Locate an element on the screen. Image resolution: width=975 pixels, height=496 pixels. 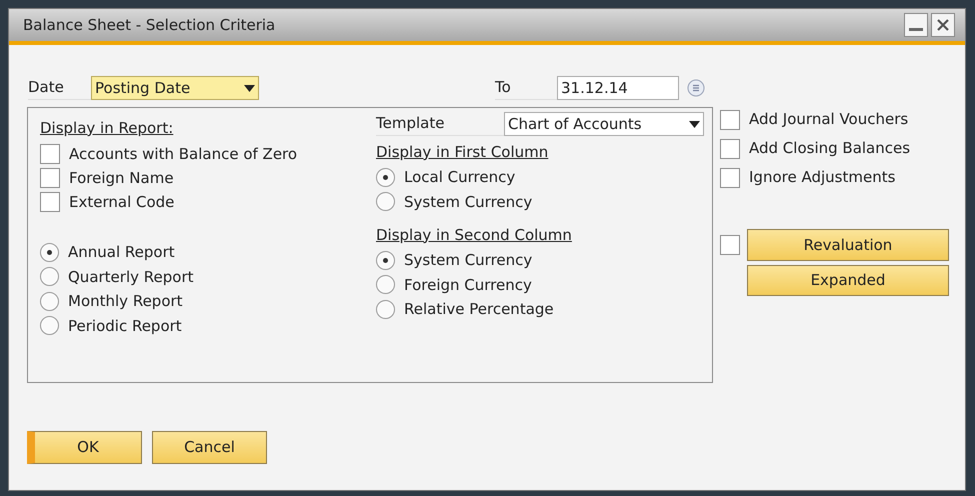
close-icon is located at coordinates (943, 25).